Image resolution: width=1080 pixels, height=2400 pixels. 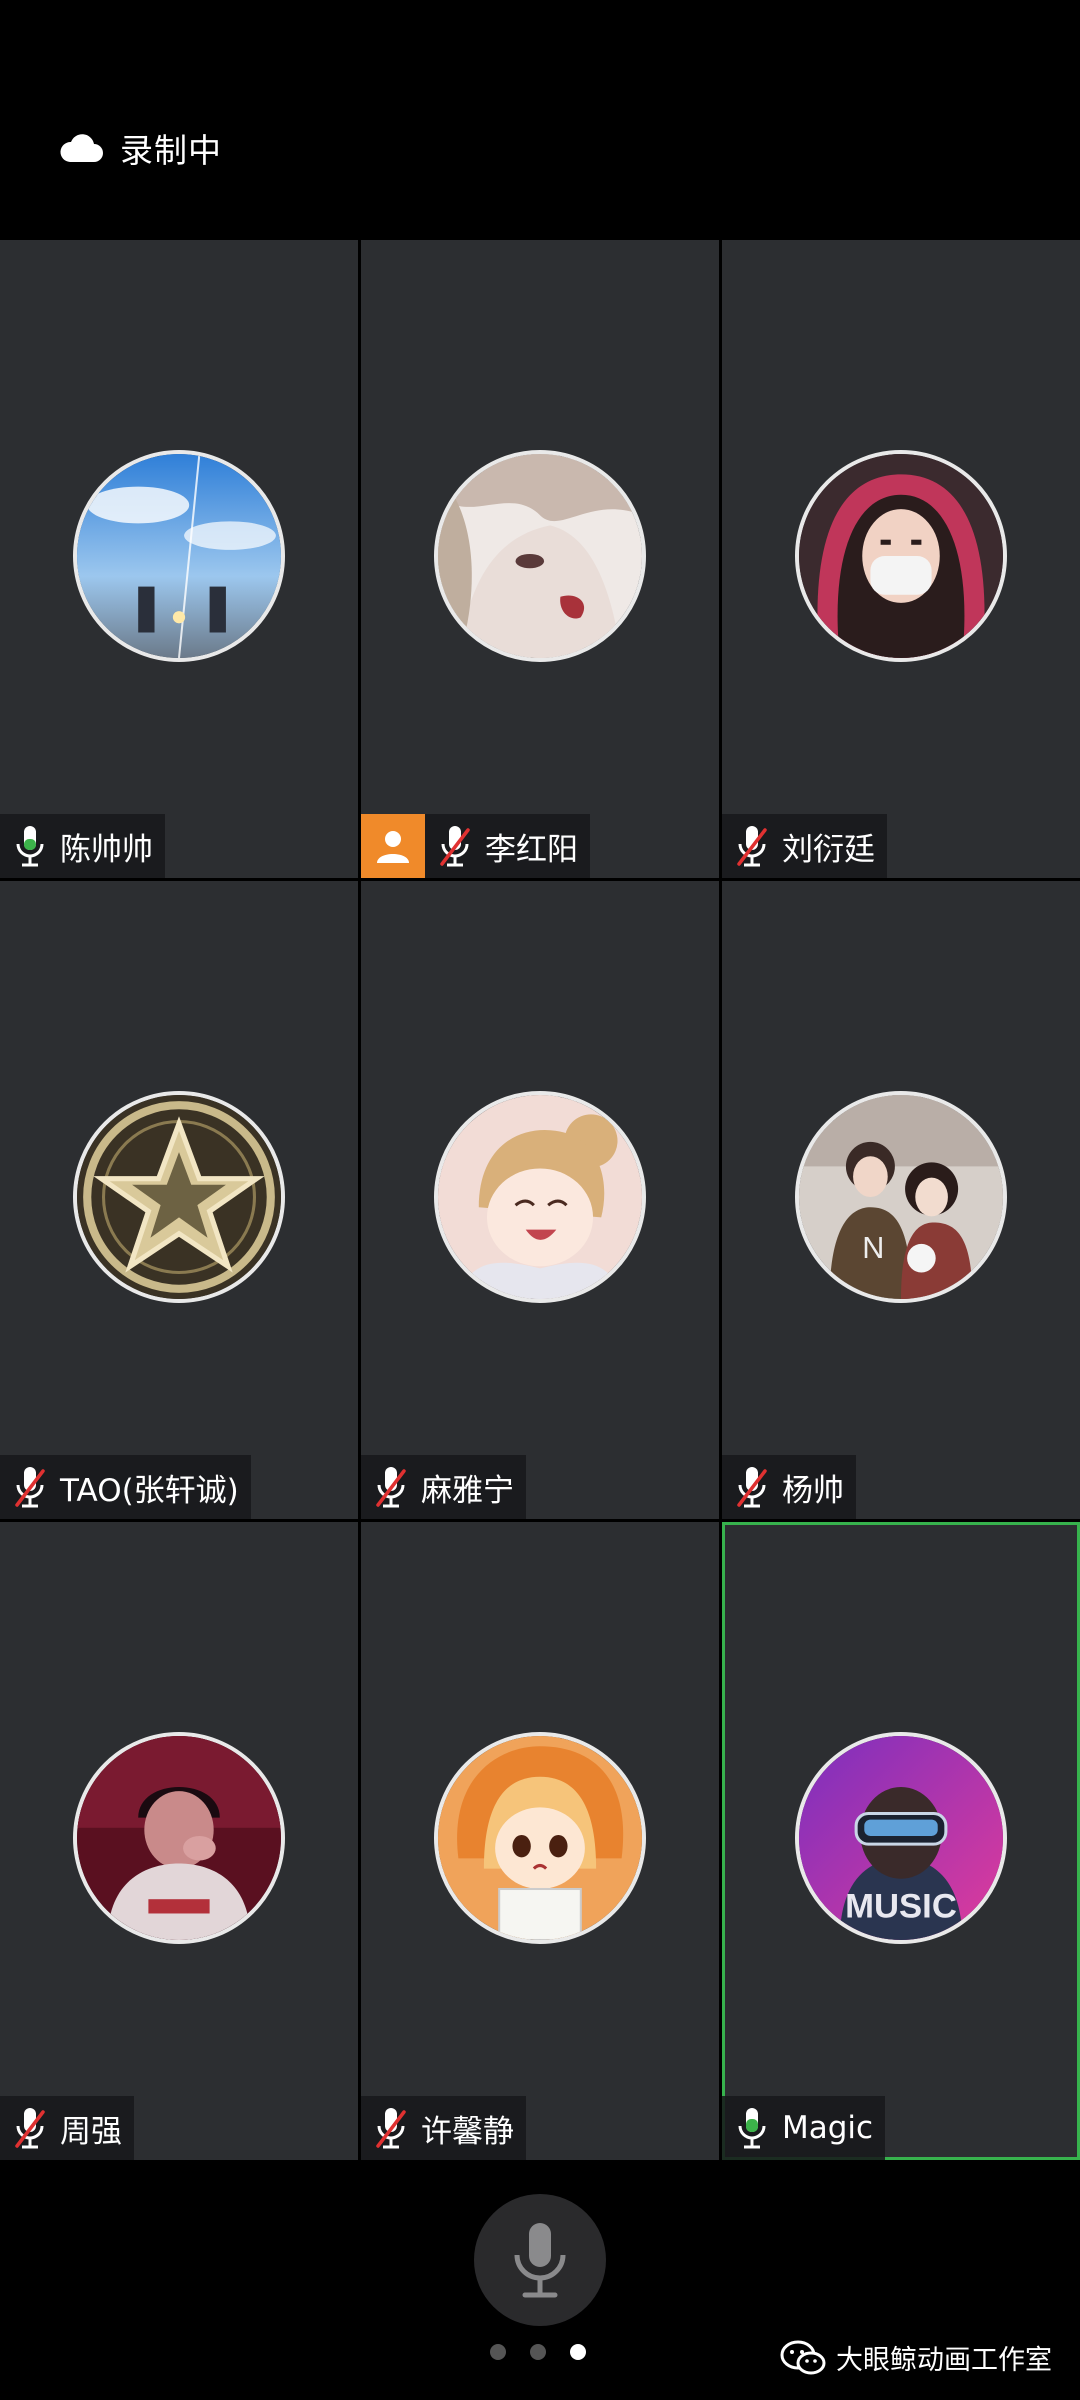 I want to click on microphone-toggle-button, so click(x=540, y=2260).